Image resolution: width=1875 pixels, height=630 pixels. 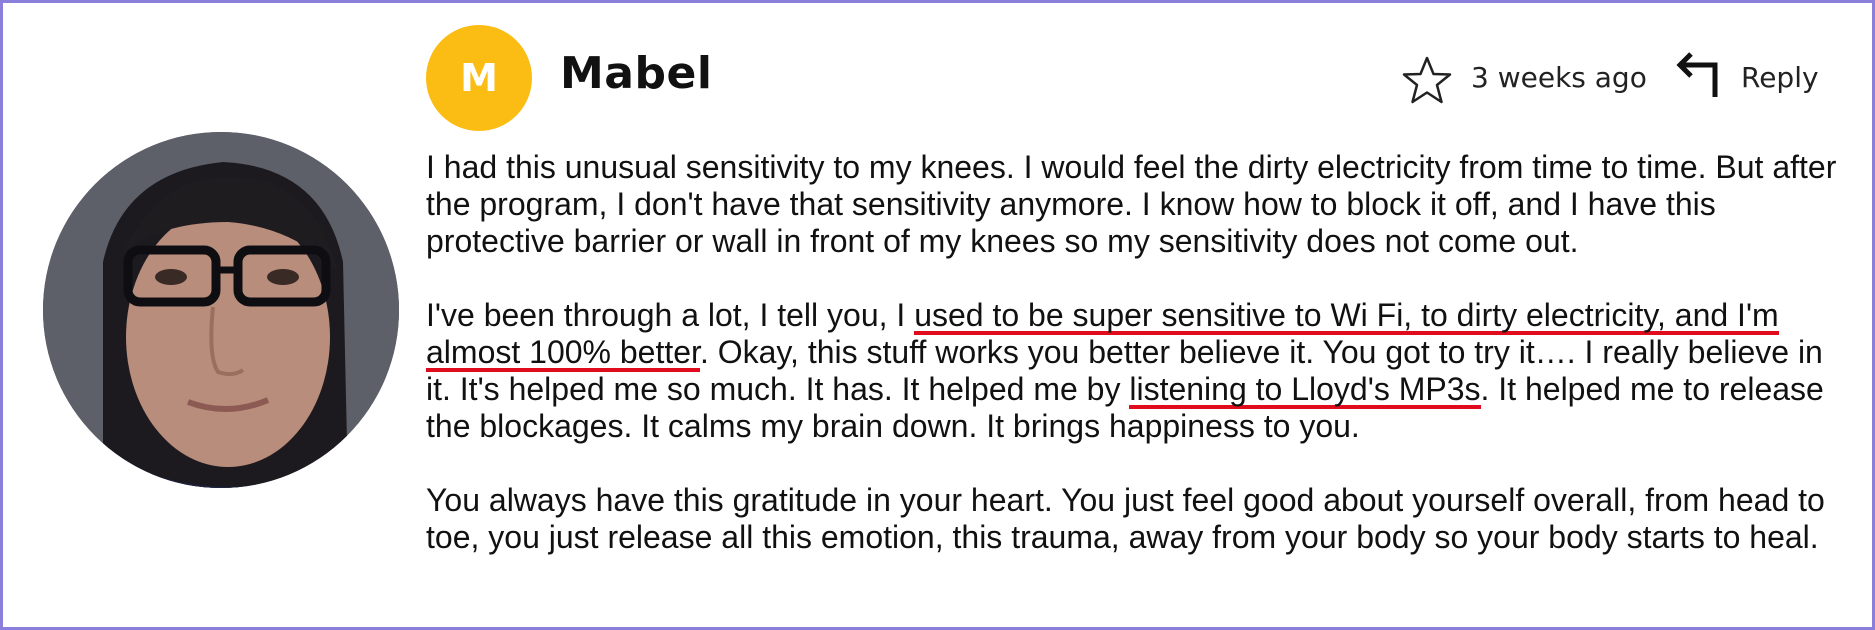 I want to click on avatar-initial: M, so click(x=479, y=78).